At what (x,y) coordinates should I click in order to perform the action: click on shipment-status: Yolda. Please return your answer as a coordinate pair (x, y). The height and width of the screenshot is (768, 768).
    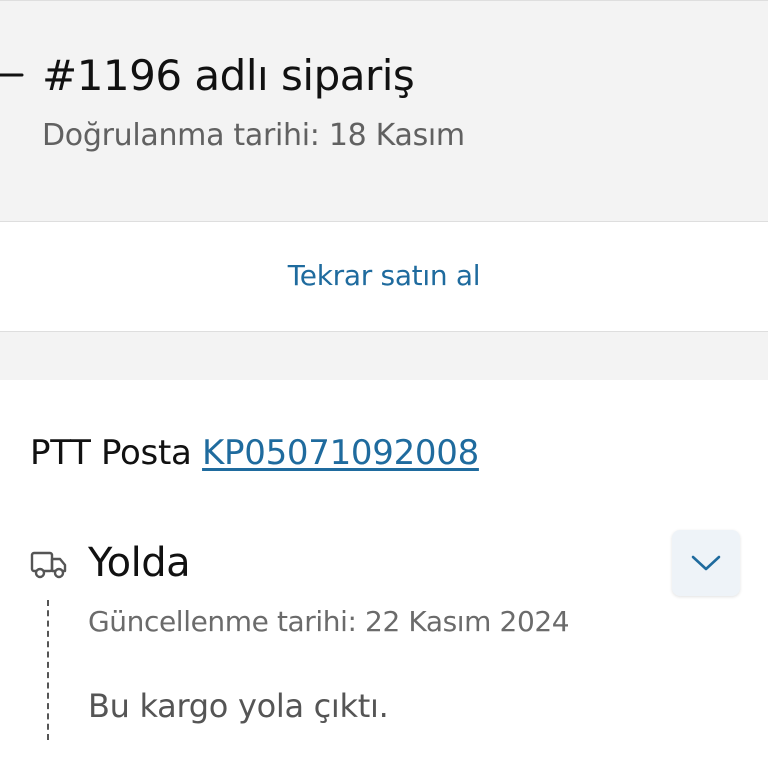
    Looking at the image, I should click on (139, 563).